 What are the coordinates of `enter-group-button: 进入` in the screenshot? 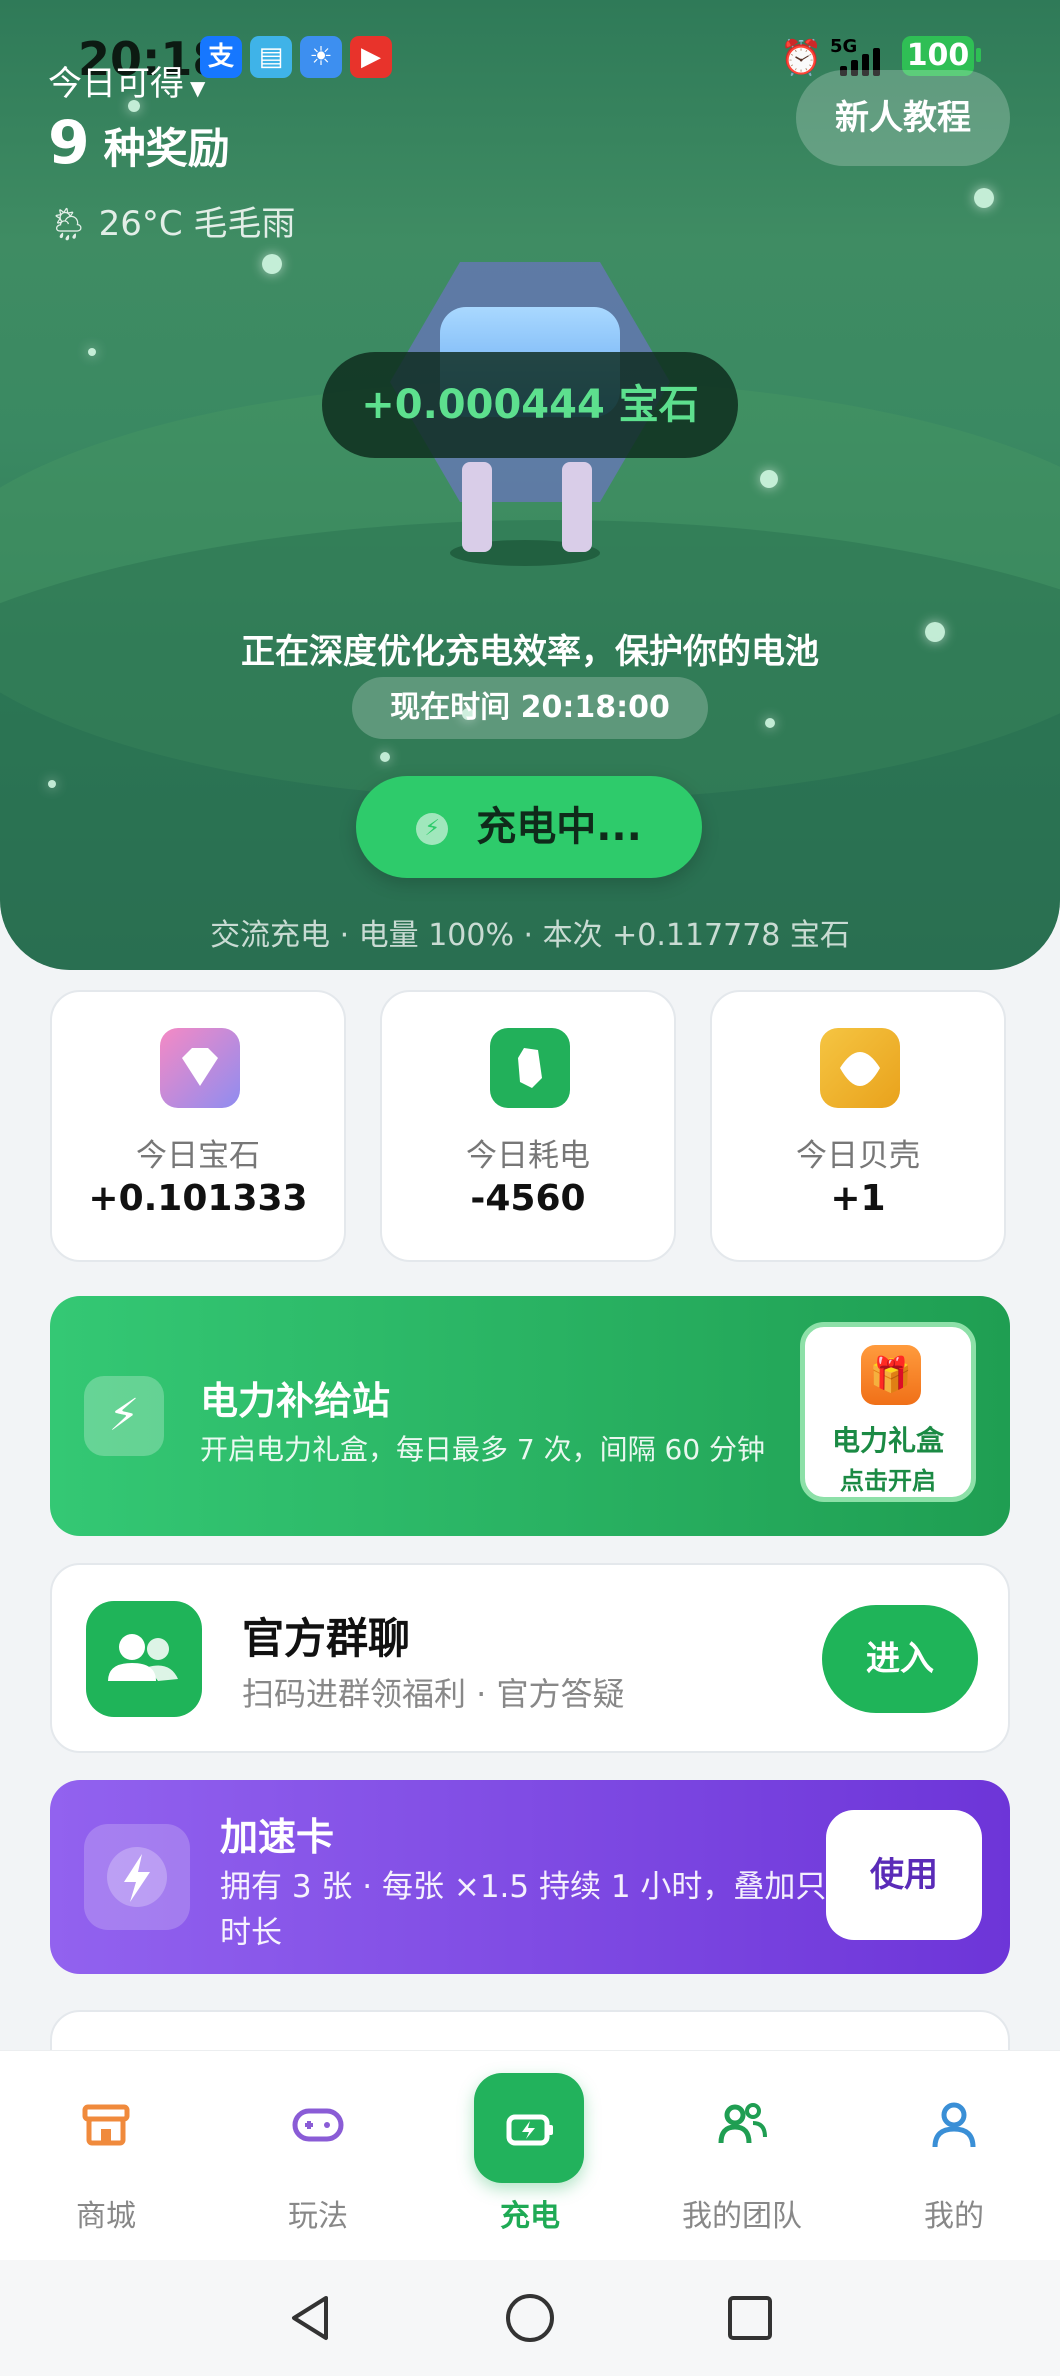 It's located at (900, 1659).